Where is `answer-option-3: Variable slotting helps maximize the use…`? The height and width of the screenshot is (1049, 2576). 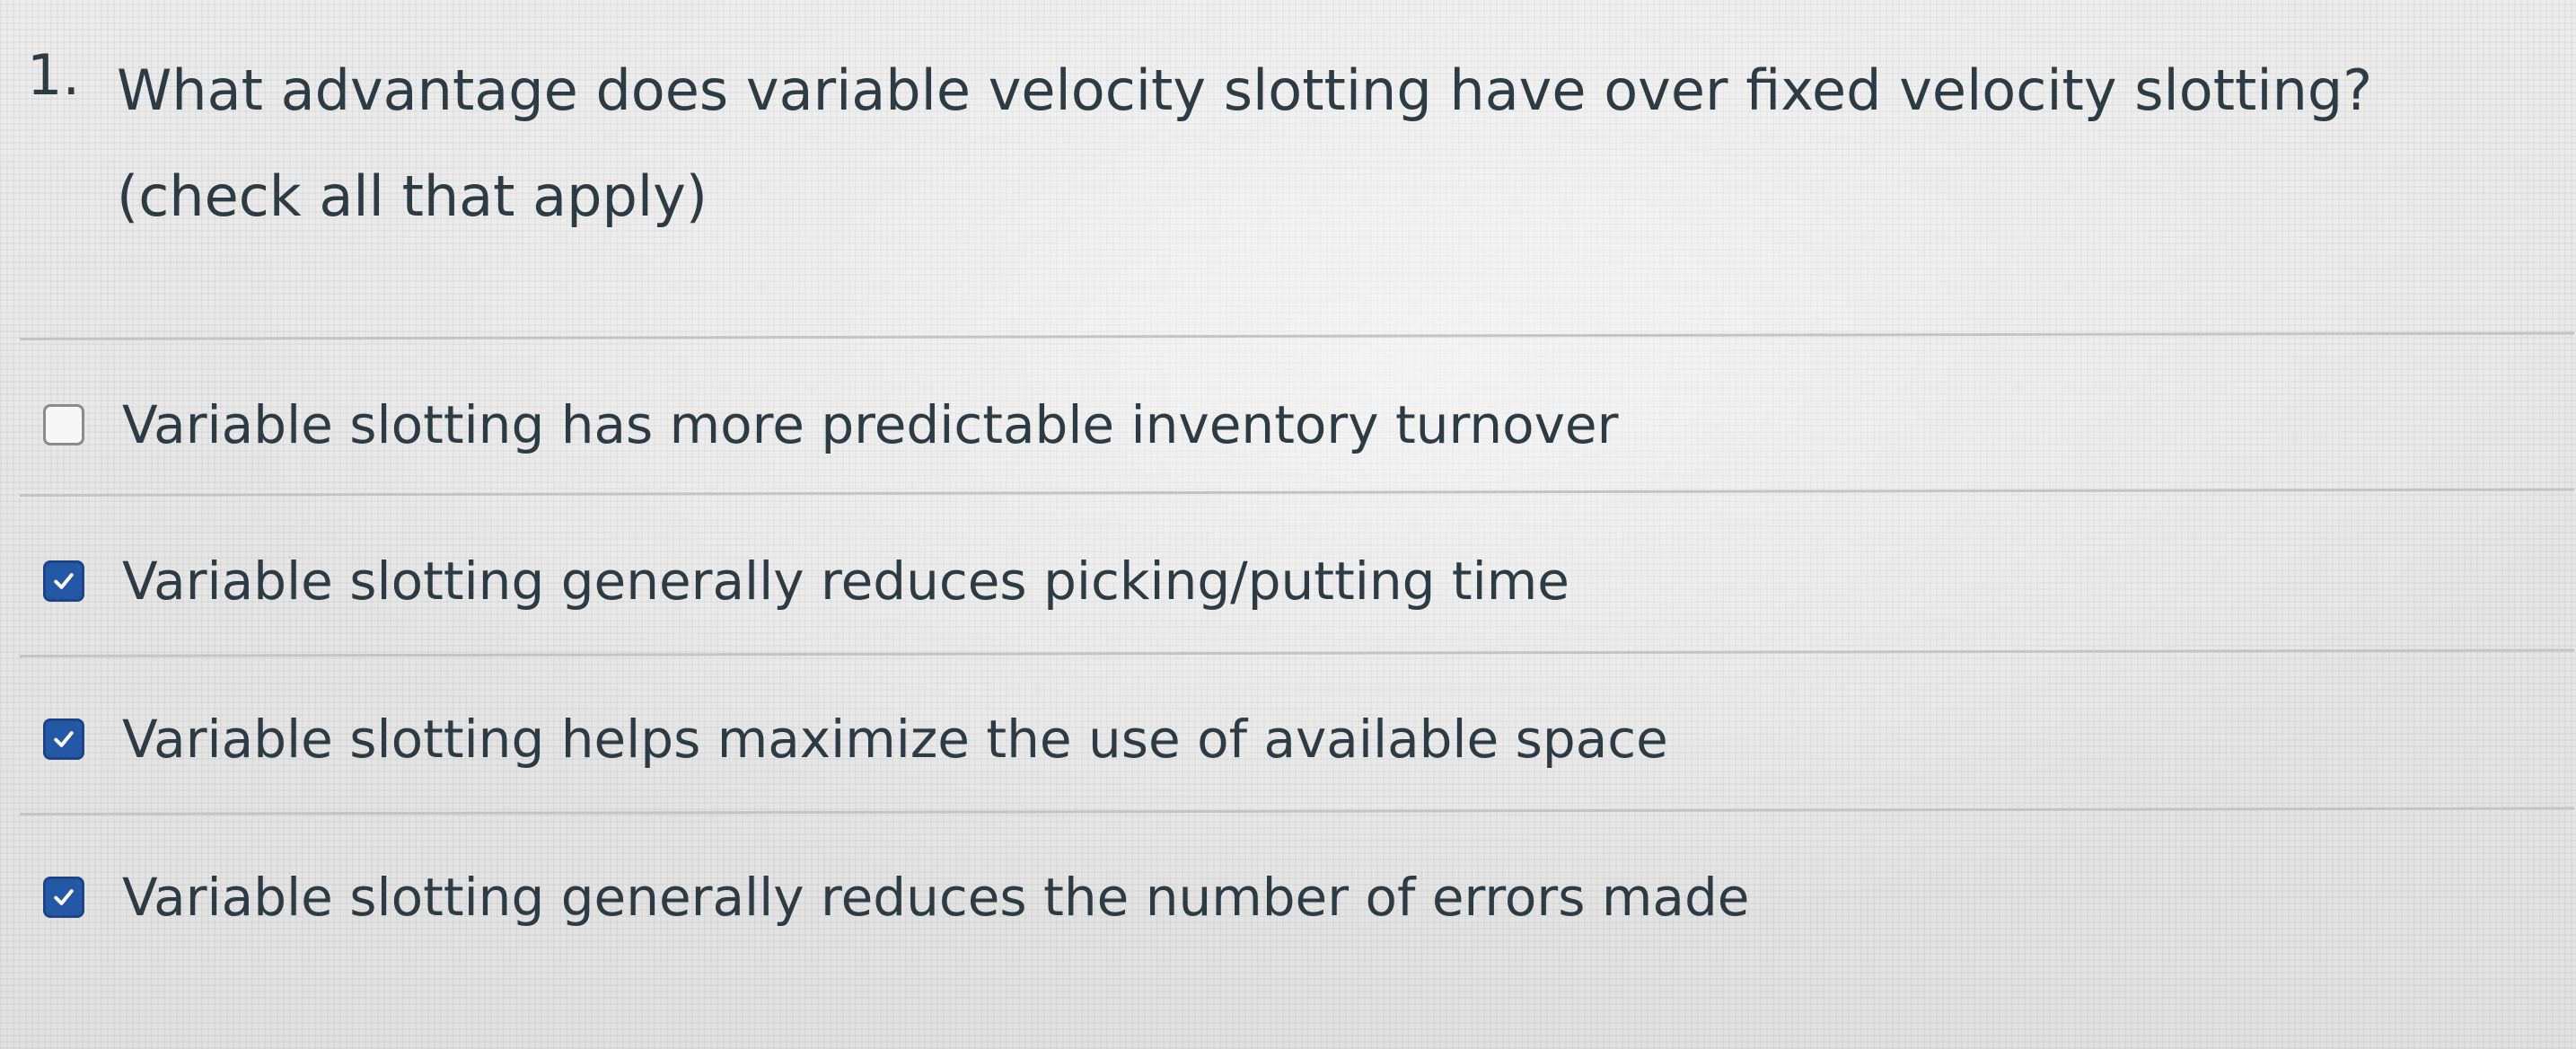
answer-option-3: Variable slotting helps maximize the use… is located at coordinates (855, 739).